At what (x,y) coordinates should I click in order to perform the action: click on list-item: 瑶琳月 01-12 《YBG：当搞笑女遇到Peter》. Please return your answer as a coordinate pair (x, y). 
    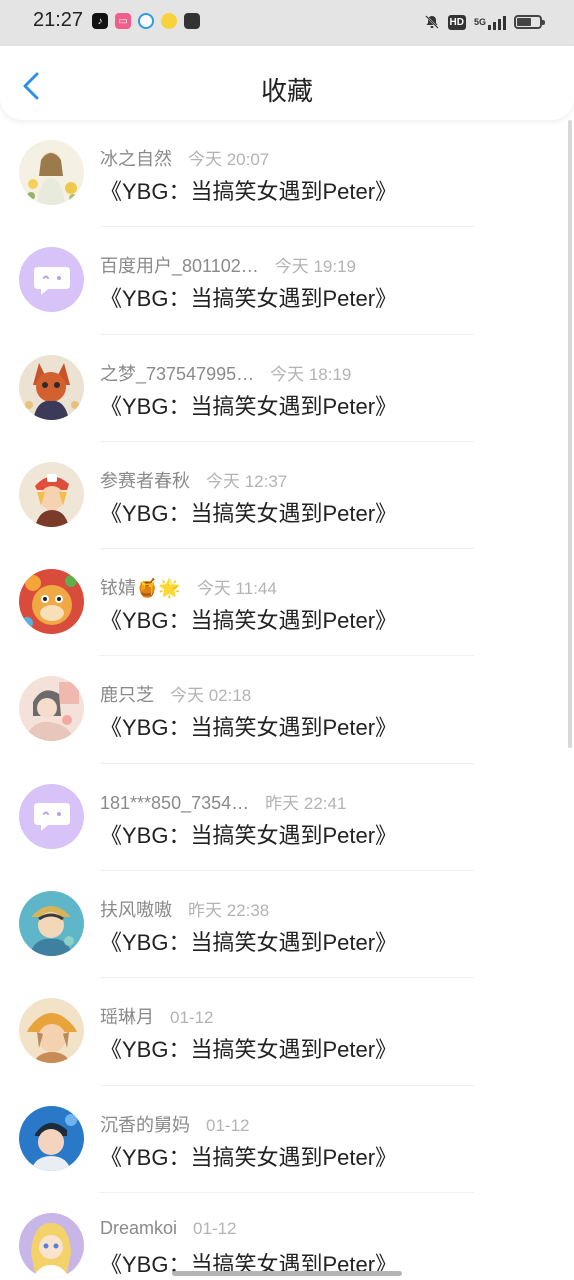
    Looking at the image, I should click on (287, 1032).